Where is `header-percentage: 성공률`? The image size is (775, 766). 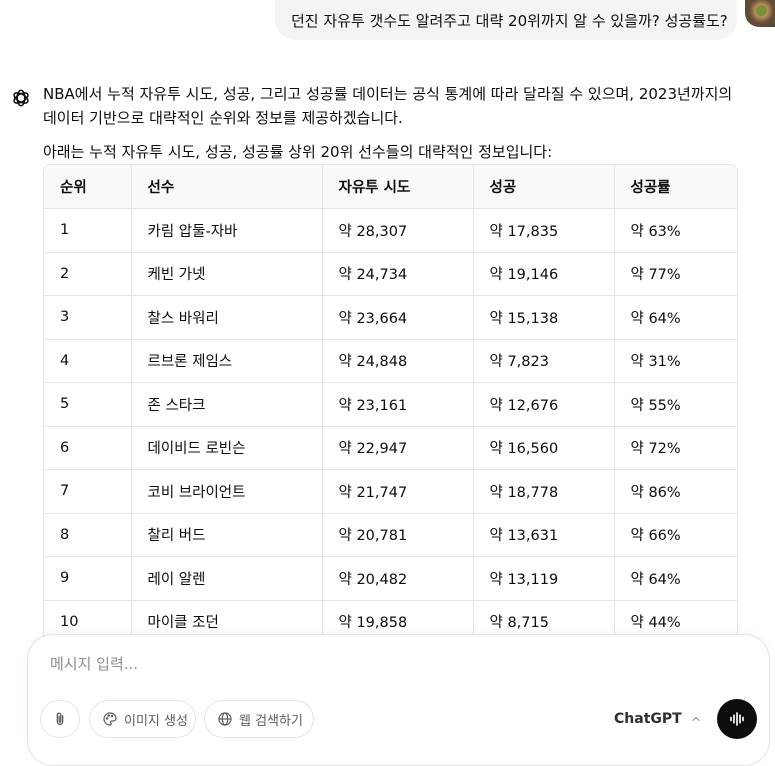 header-percentage: 성공률 is located at coordinates (675, 187).